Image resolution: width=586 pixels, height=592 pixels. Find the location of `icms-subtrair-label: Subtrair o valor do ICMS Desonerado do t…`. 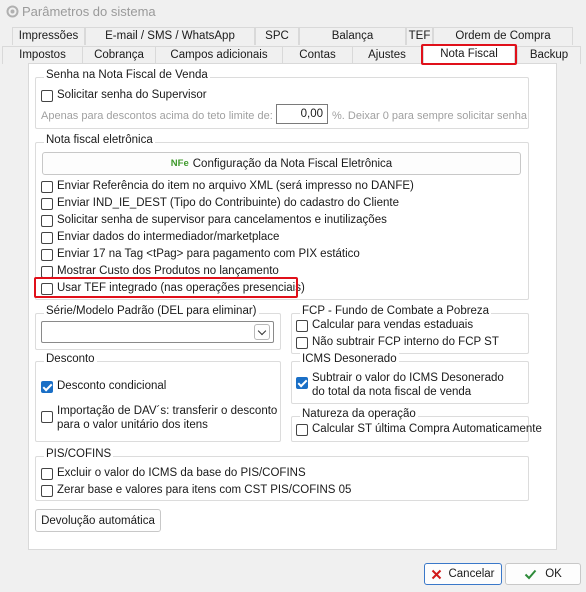

icms-subtrair-label: Subtrair o valor do ICMS Desonerado do t… is located at coordinates (408, 385).